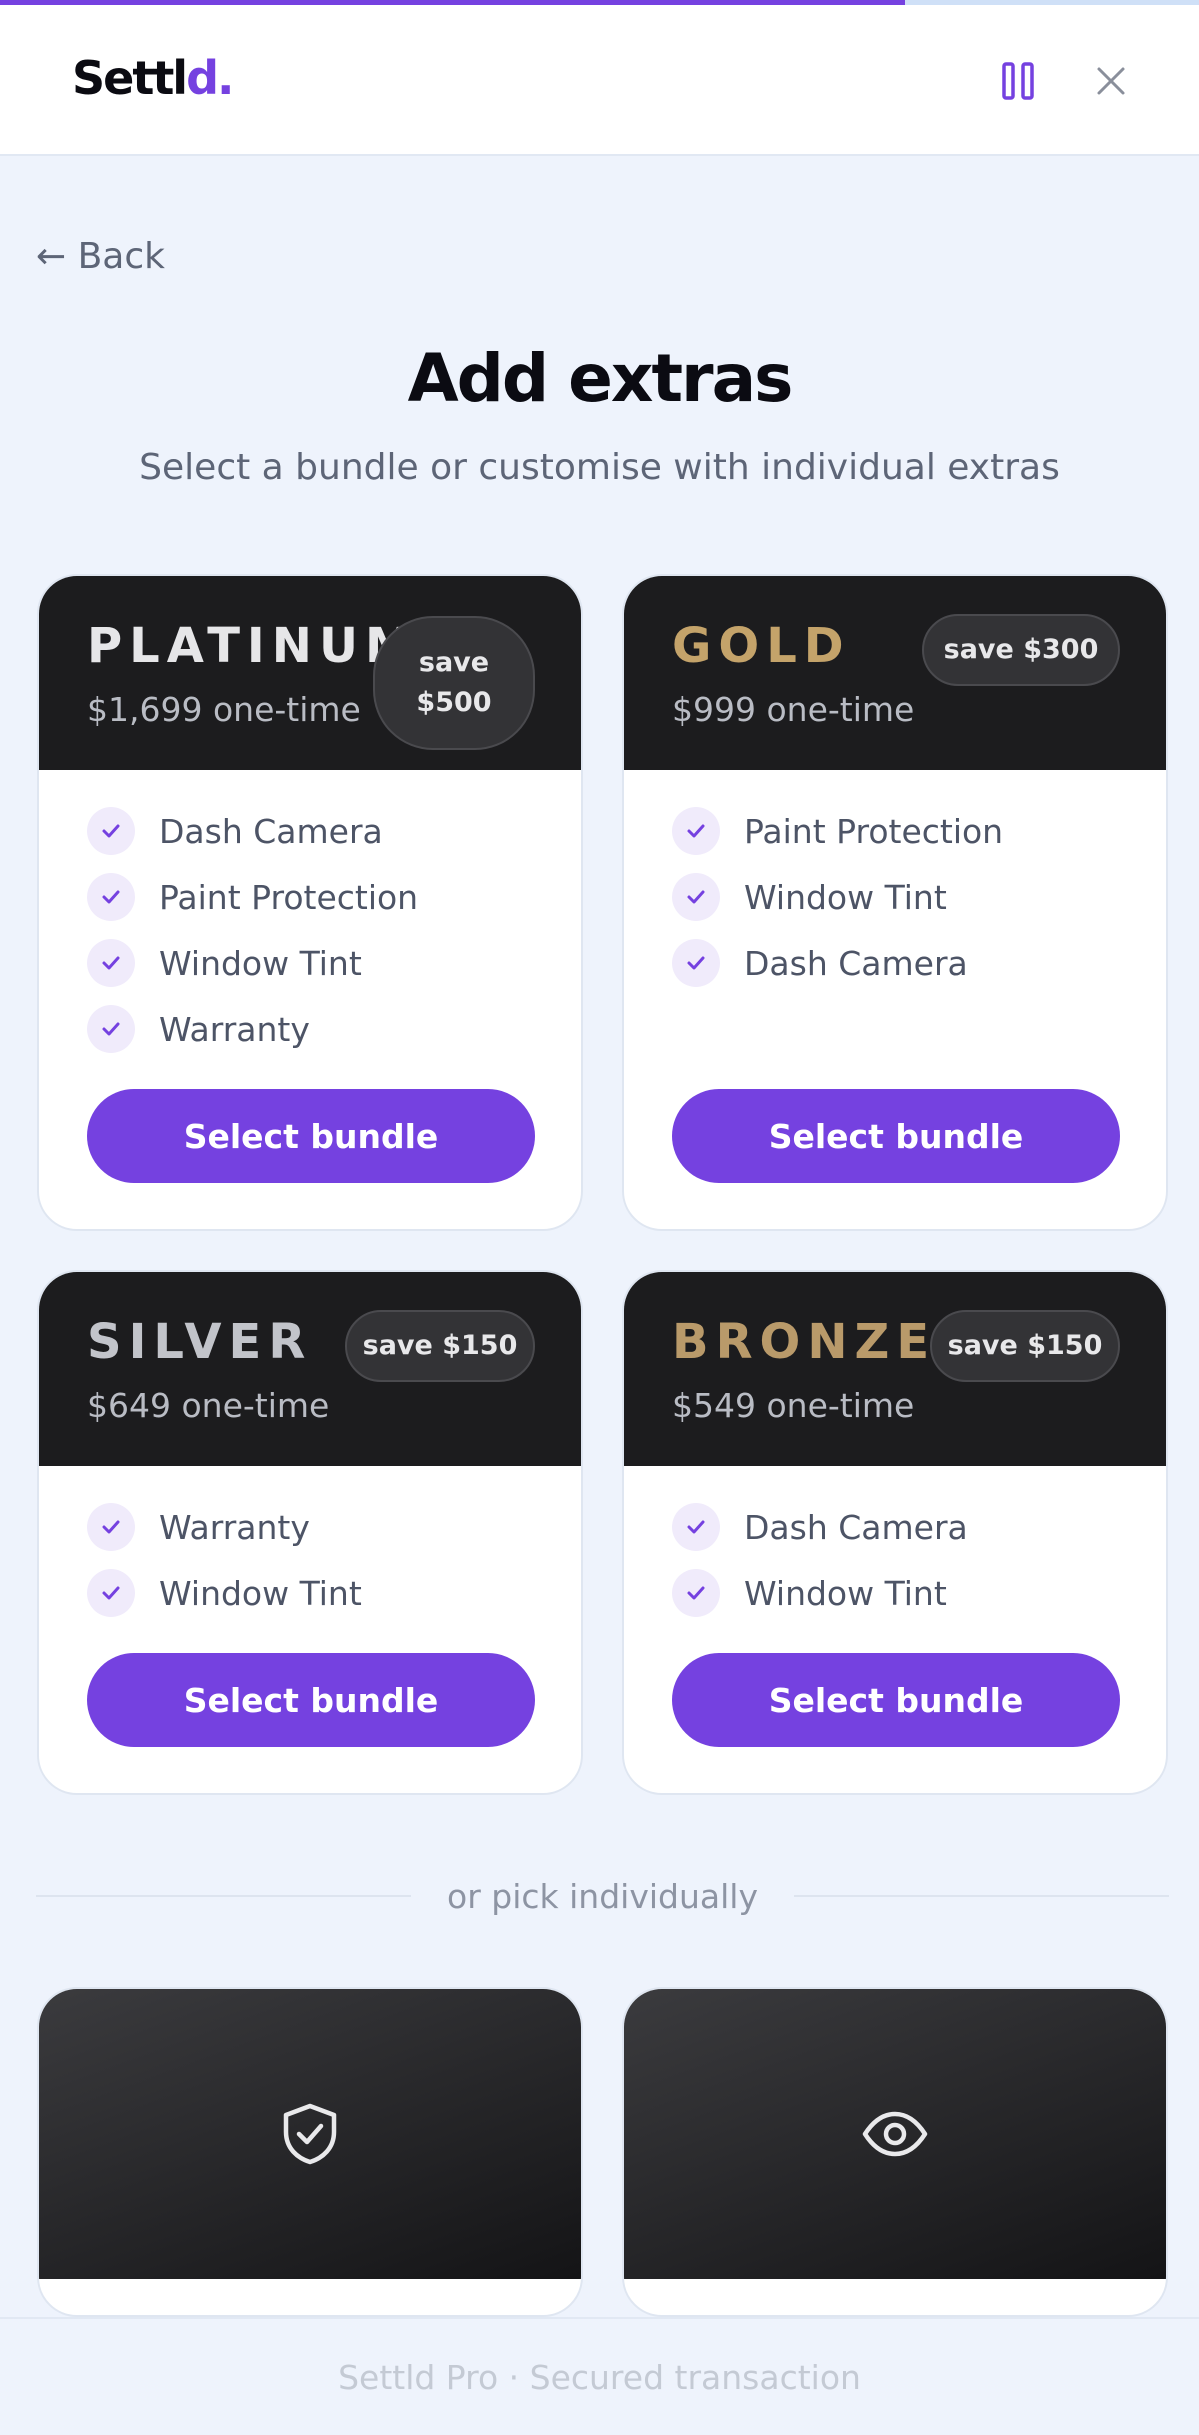  What do you see at coordinates (896, 1136) in the screenshot?
I see `select-bundle-button-gold: Select bundle` at bounding box center [896, 1136].